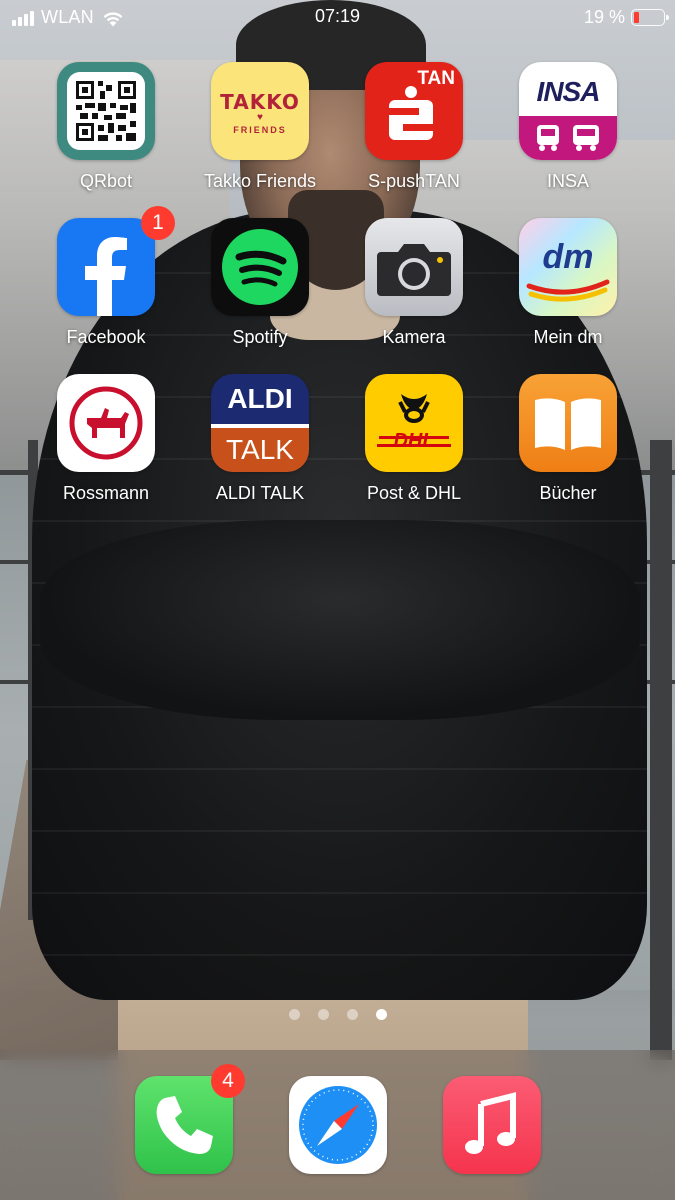 The width and height of the screenshot is (675, 1200). What do you see at coordinates (260, 117) in the screenshot?
I see `heart-icon: ♥` at bounding box center [260, 117].